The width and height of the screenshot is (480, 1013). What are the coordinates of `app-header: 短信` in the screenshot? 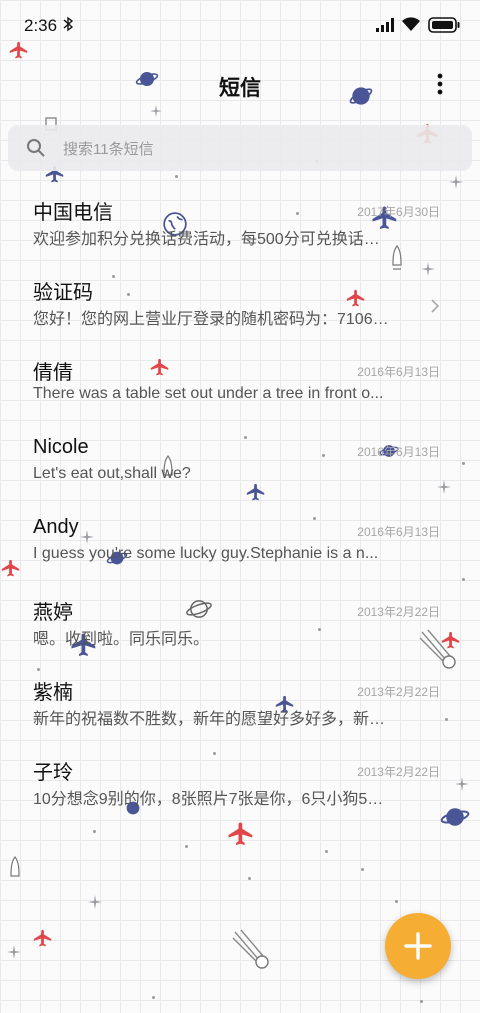 It's located at (240, 84).